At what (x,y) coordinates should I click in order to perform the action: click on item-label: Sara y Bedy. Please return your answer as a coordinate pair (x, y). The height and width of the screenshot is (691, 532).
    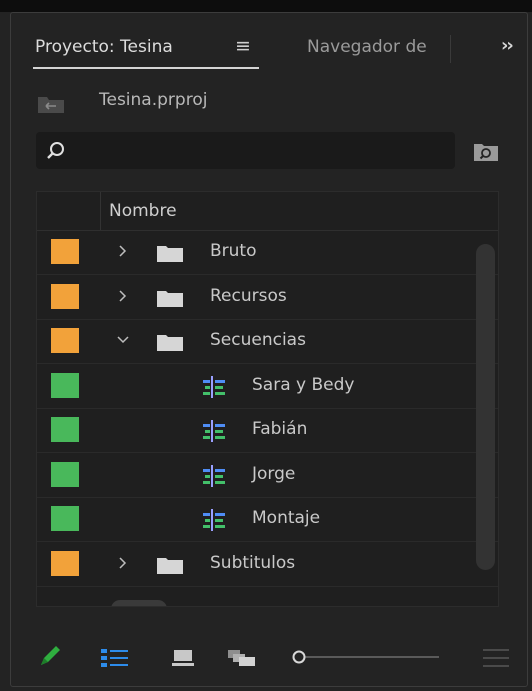
    Looking at the image, I should click on (303, 384).